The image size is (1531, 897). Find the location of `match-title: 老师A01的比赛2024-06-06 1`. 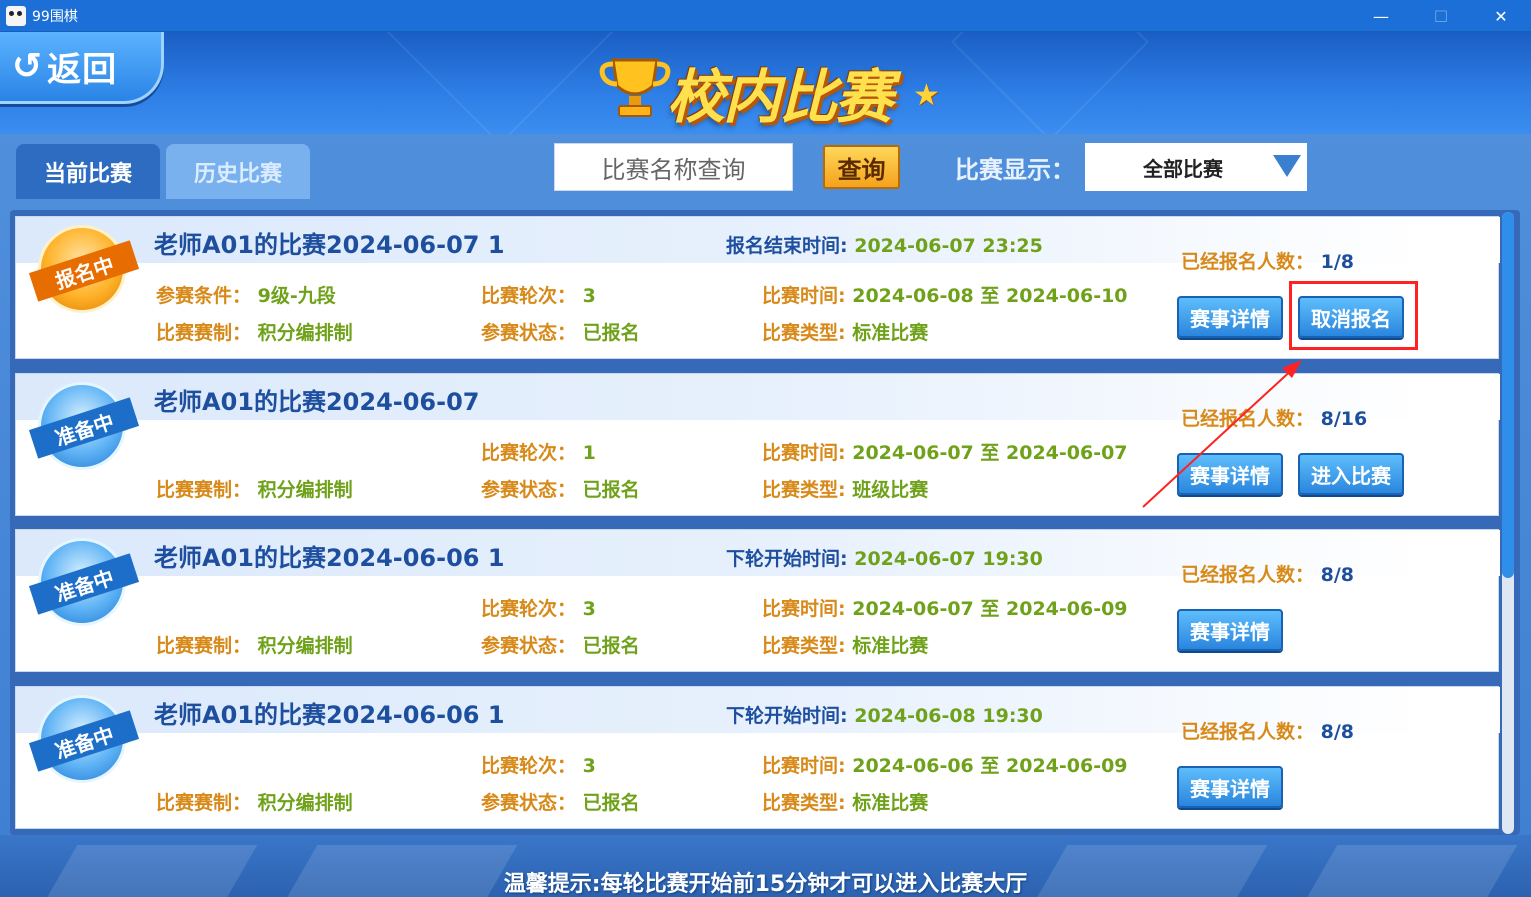

match-title: 老师A01的比赛2024-06-06 1 is located at coordinates (329, 715).